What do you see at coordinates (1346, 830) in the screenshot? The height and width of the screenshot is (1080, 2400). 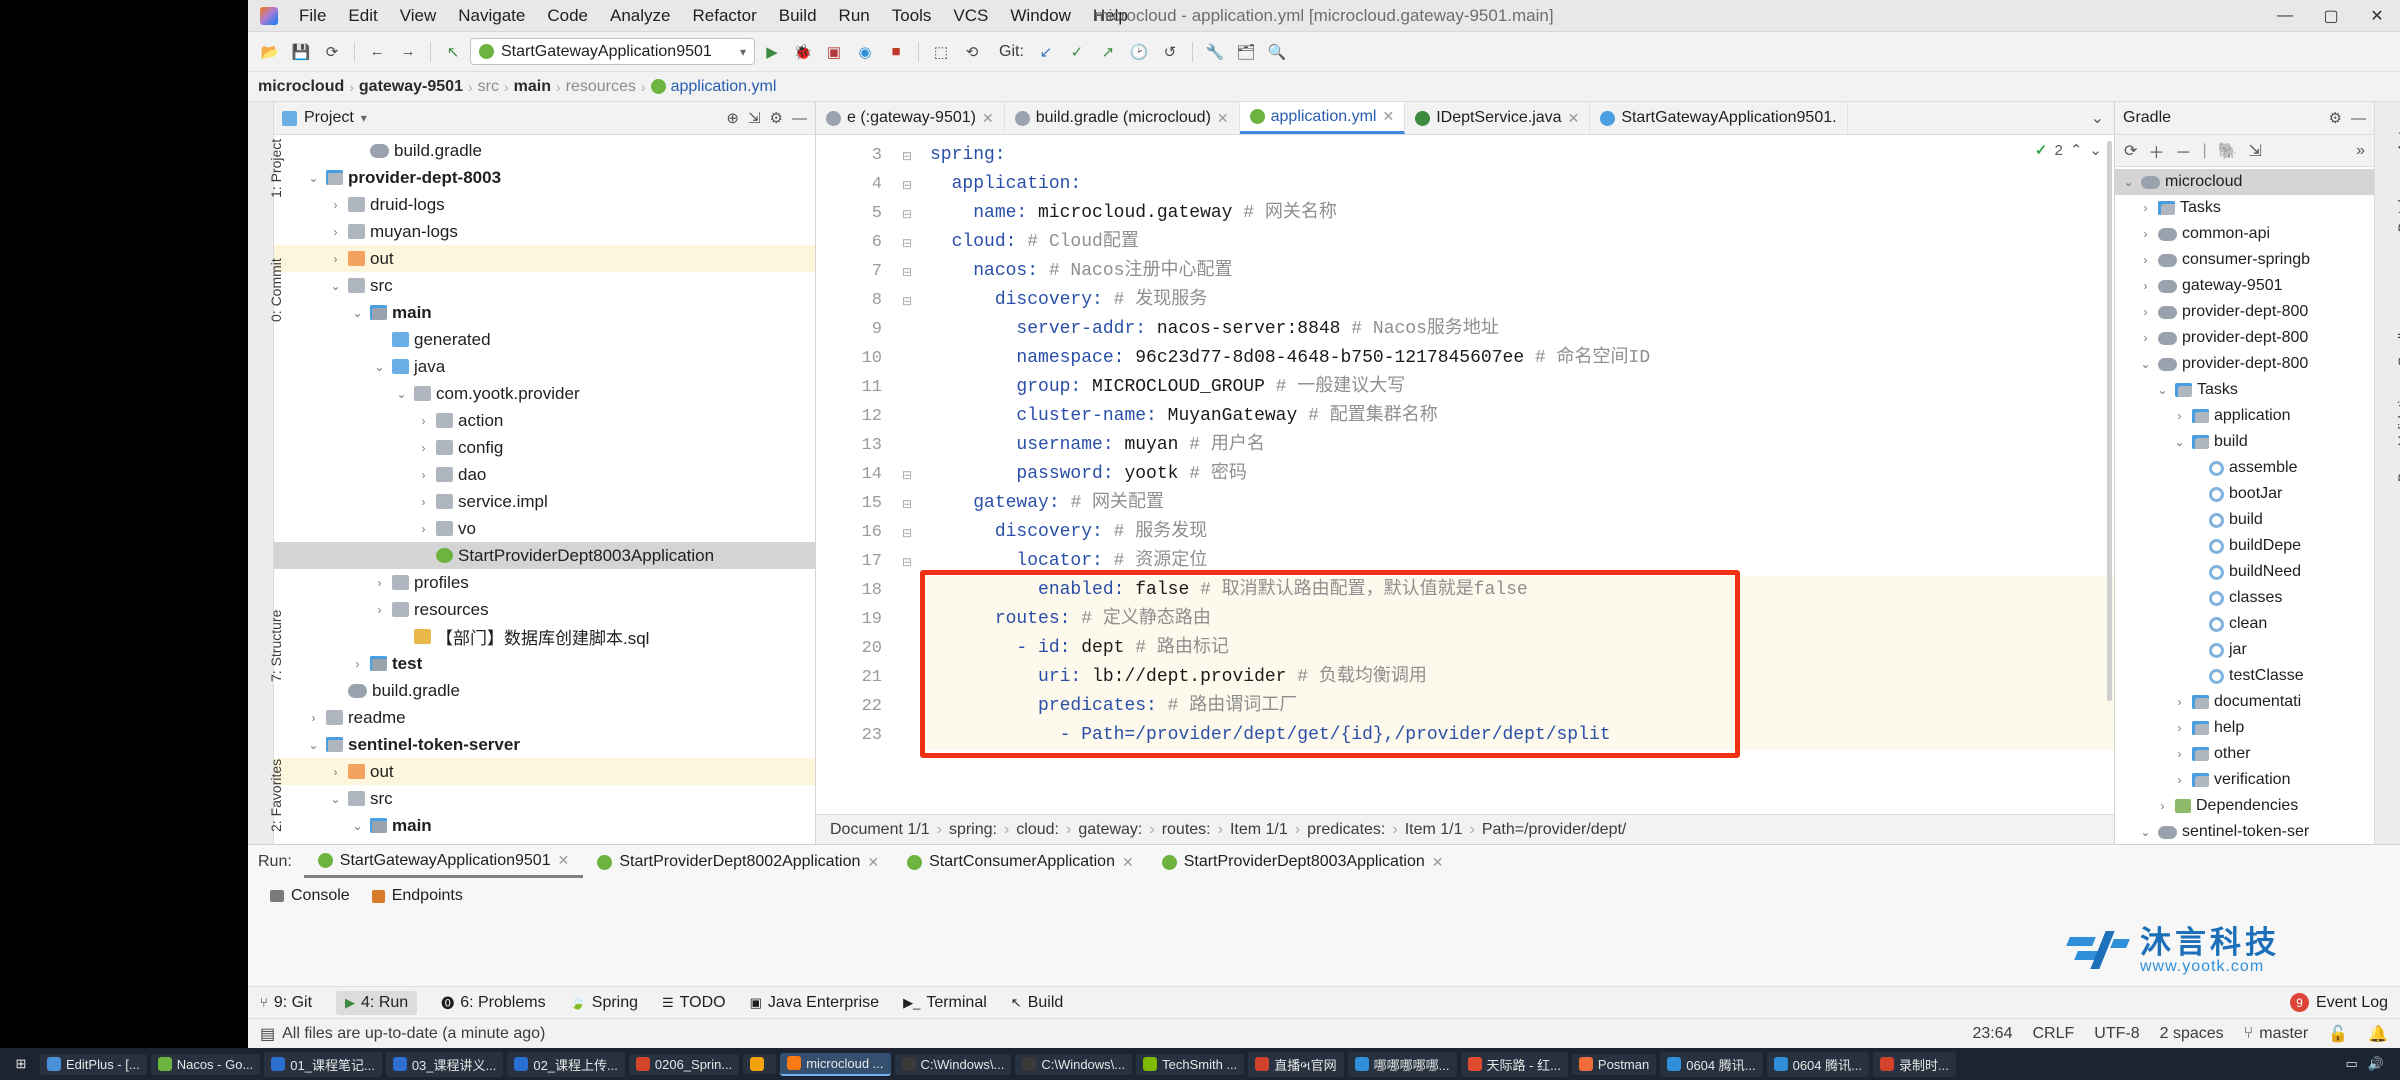 I see `yaml-breadcrumb-item: predicates:` at bounding box center [1346, 830].